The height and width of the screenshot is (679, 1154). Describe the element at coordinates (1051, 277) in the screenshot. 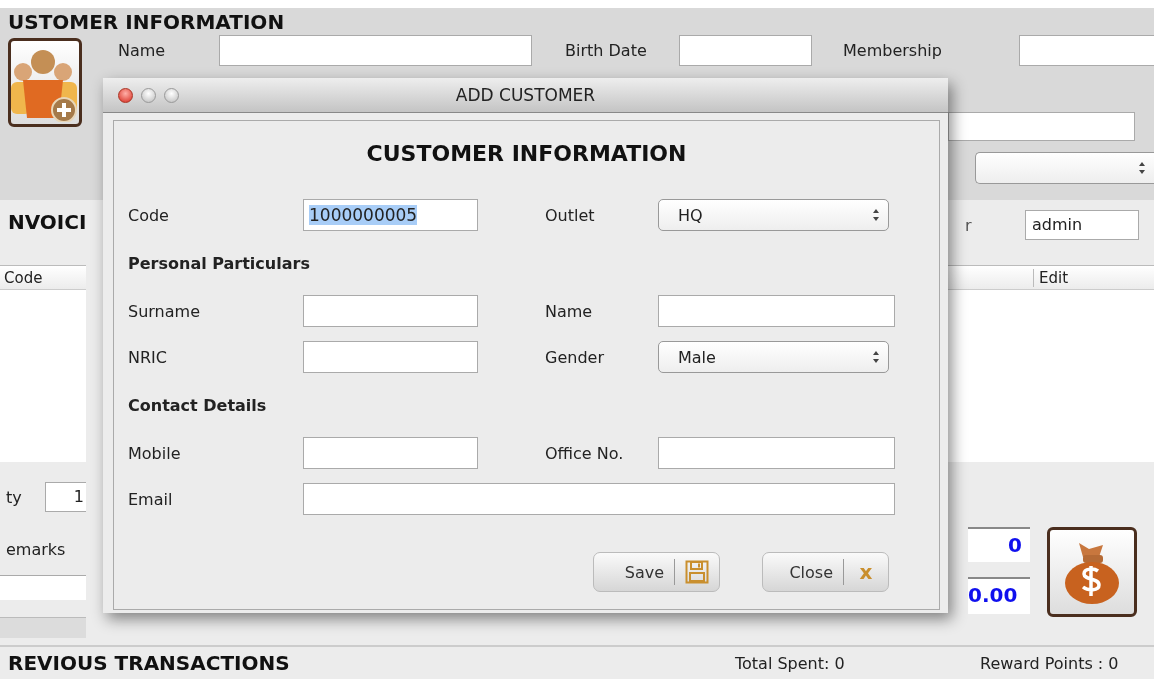

I see `column-header: Edit` at that location.